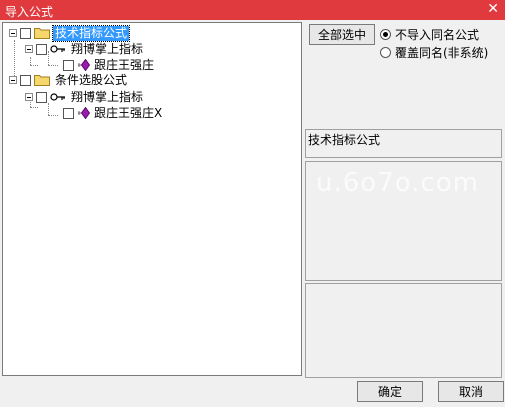 The height and width of the screenshot is (407, 505). I want to click on tree-item-genzhuang: 跟庄王强庄, so click(109, 65).